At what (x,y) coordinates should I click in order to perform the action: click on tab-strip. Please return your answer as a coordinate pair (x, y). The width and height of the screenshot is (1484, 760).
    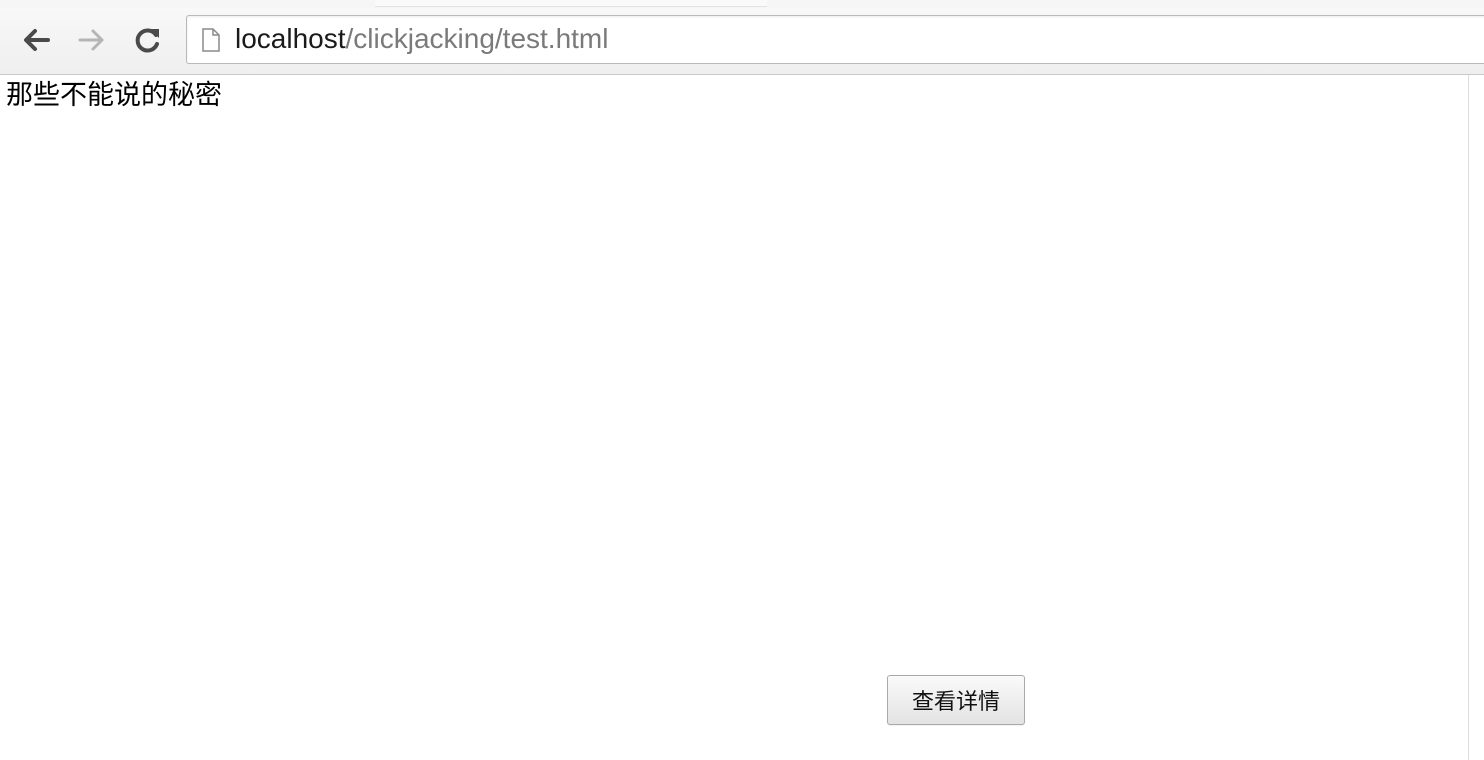
    Looking at the image, I should click on (742, 4).